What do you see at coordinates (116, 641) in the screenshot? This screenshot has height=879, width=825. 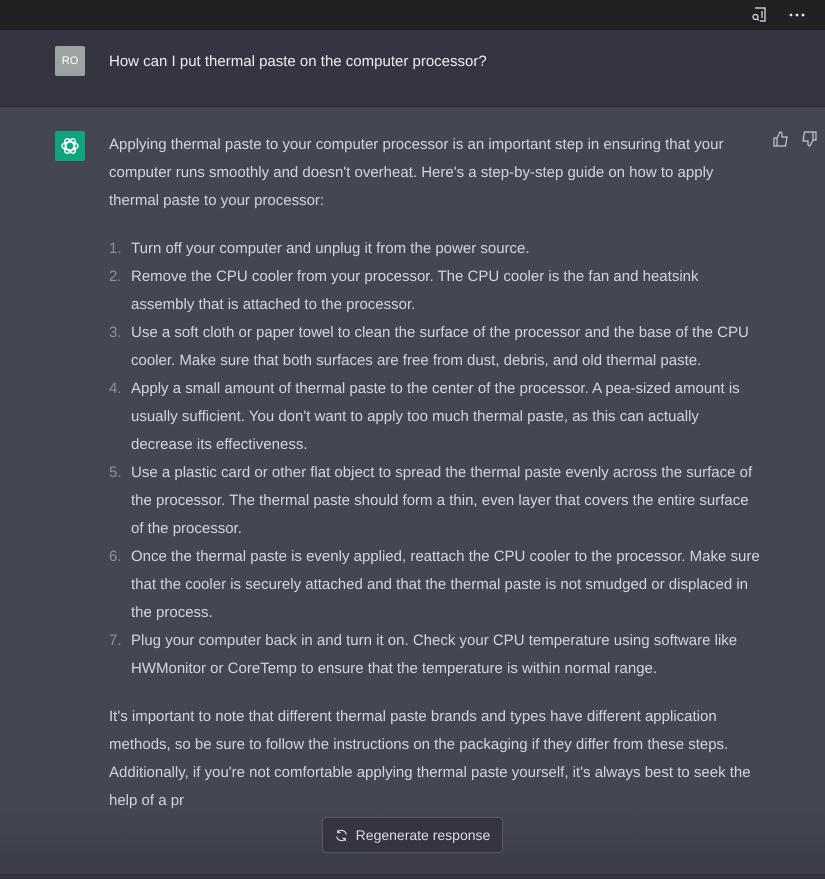 I see `step-number: 7.` at bounding box center [116, 641].